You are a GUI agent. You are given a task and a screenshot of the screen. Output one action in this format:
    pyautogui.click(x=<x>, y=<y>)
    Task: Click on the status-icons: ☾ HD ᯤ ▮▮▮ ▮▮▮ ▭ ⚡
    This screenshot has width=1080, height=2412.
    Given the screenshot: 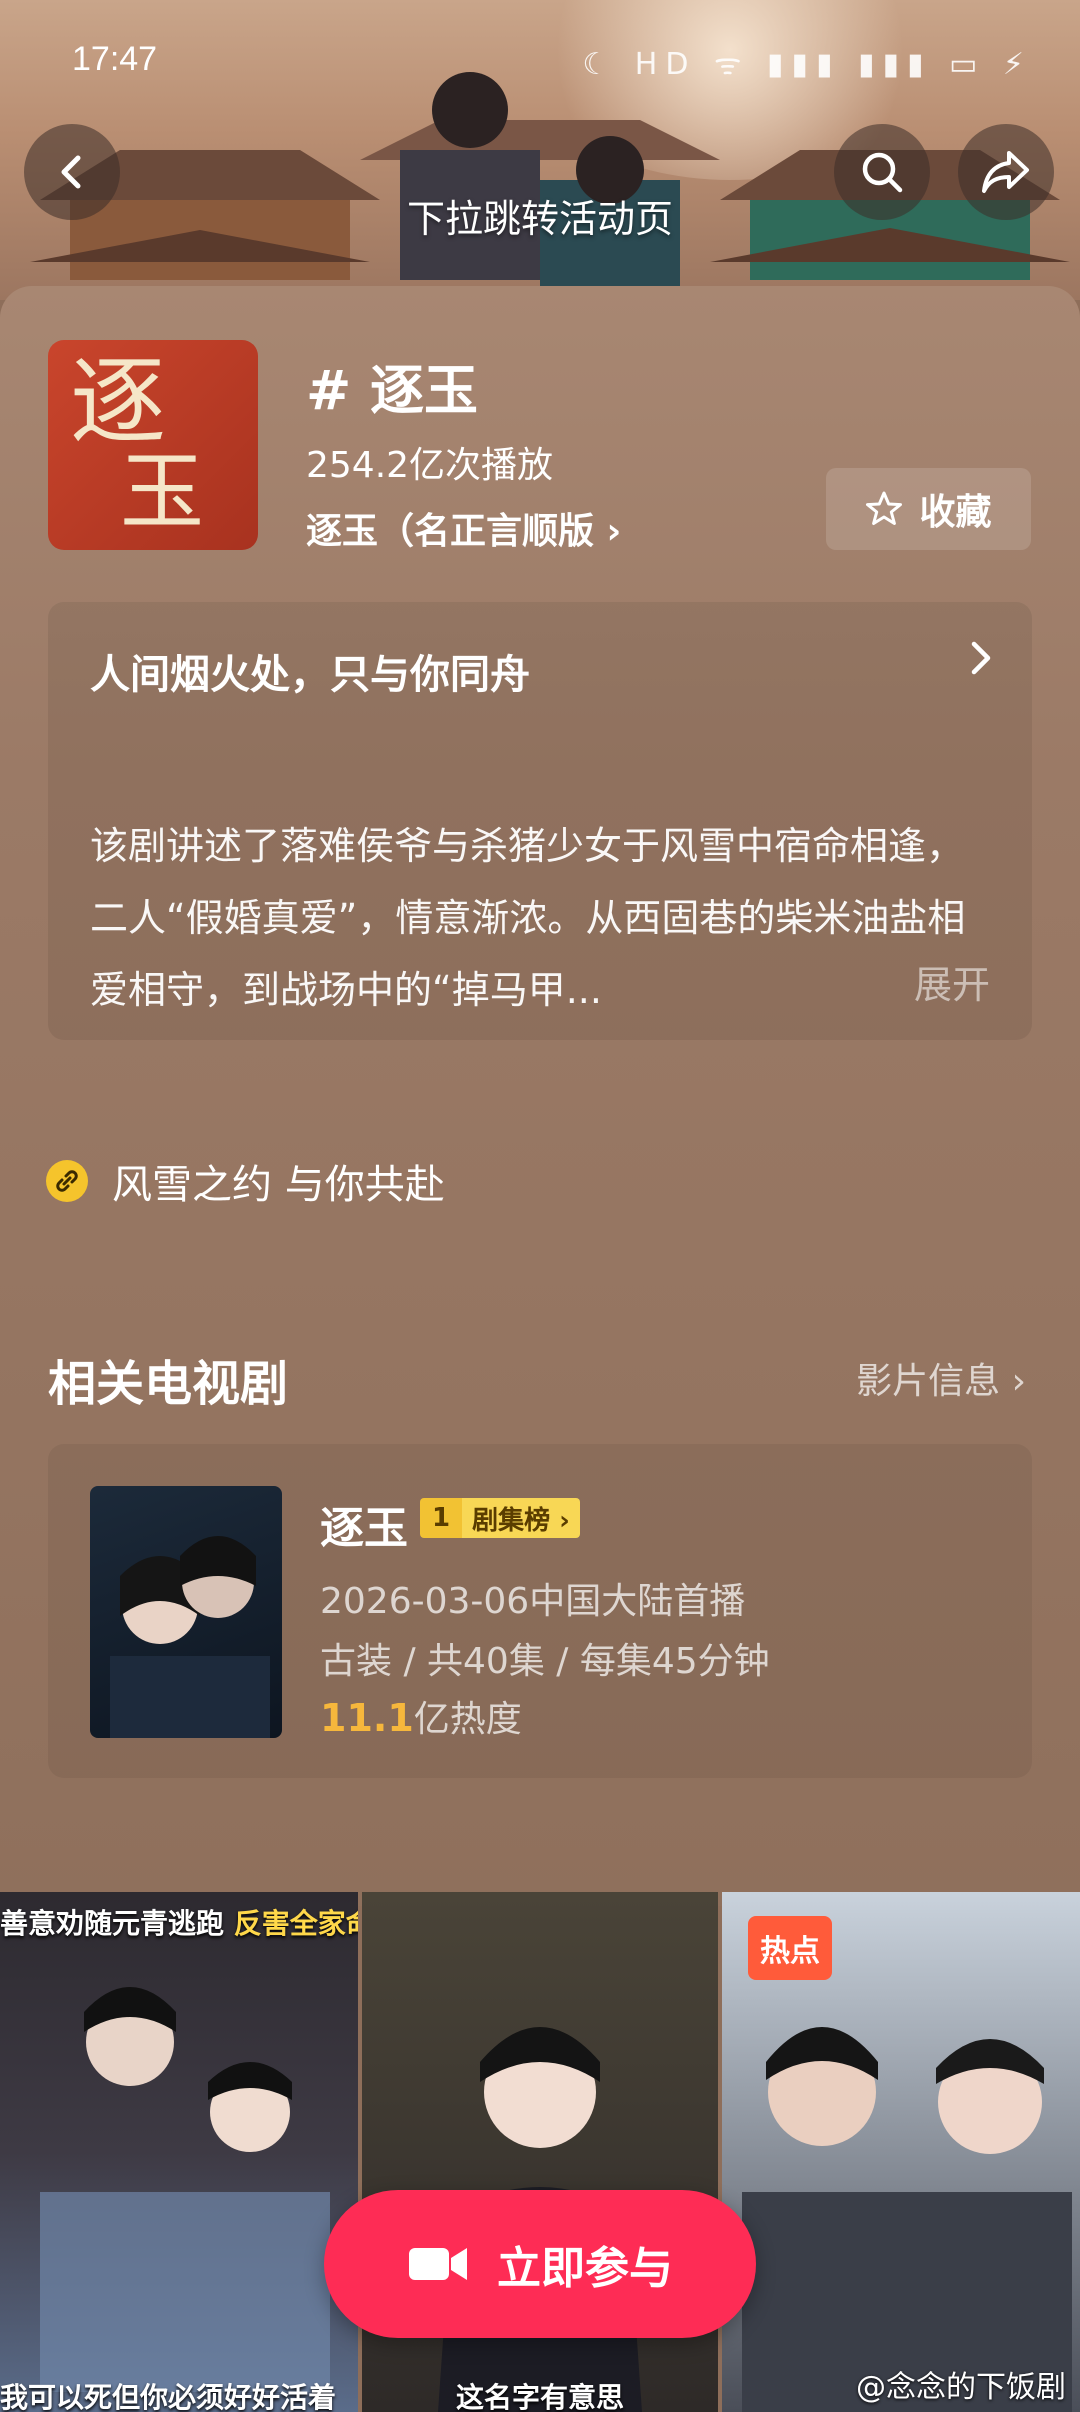 What is the action you would take?
    pyautogui.click(x=807, y=64)
    